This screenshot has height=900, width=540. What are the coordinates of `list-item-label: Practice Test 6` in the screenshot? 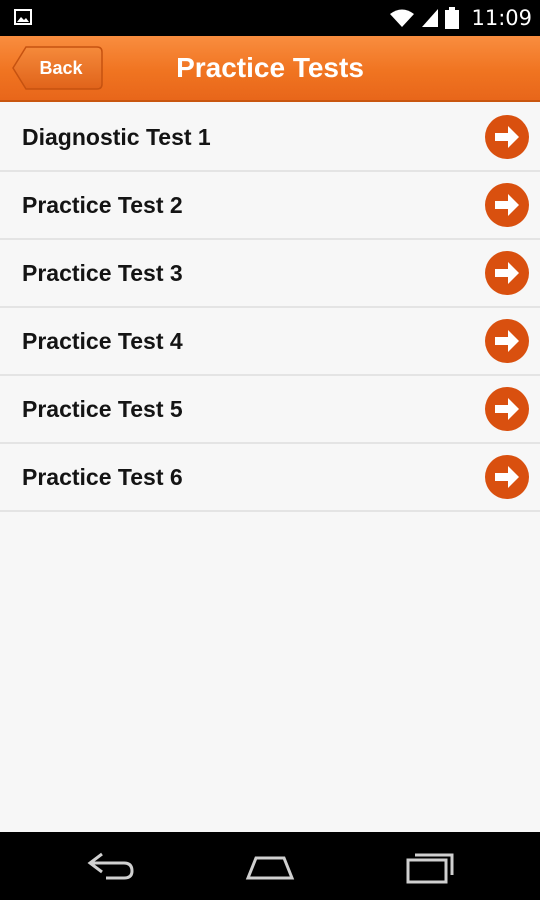 It's located at (102, 477).